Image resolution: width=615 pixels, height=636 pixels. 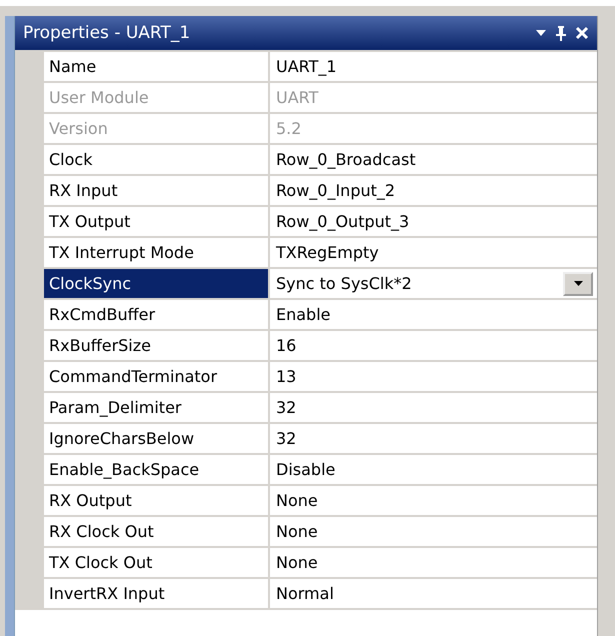 What do you see at coordinates (303, 314) in the screenshot?
I see `property-value: Enable` at bounding box center [303, 314].